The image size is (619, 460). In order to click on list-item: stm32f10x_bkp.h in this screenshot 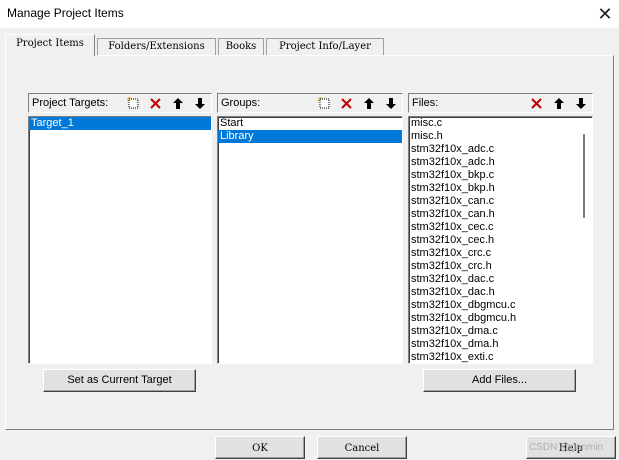, I will do `click(500, 188)`.